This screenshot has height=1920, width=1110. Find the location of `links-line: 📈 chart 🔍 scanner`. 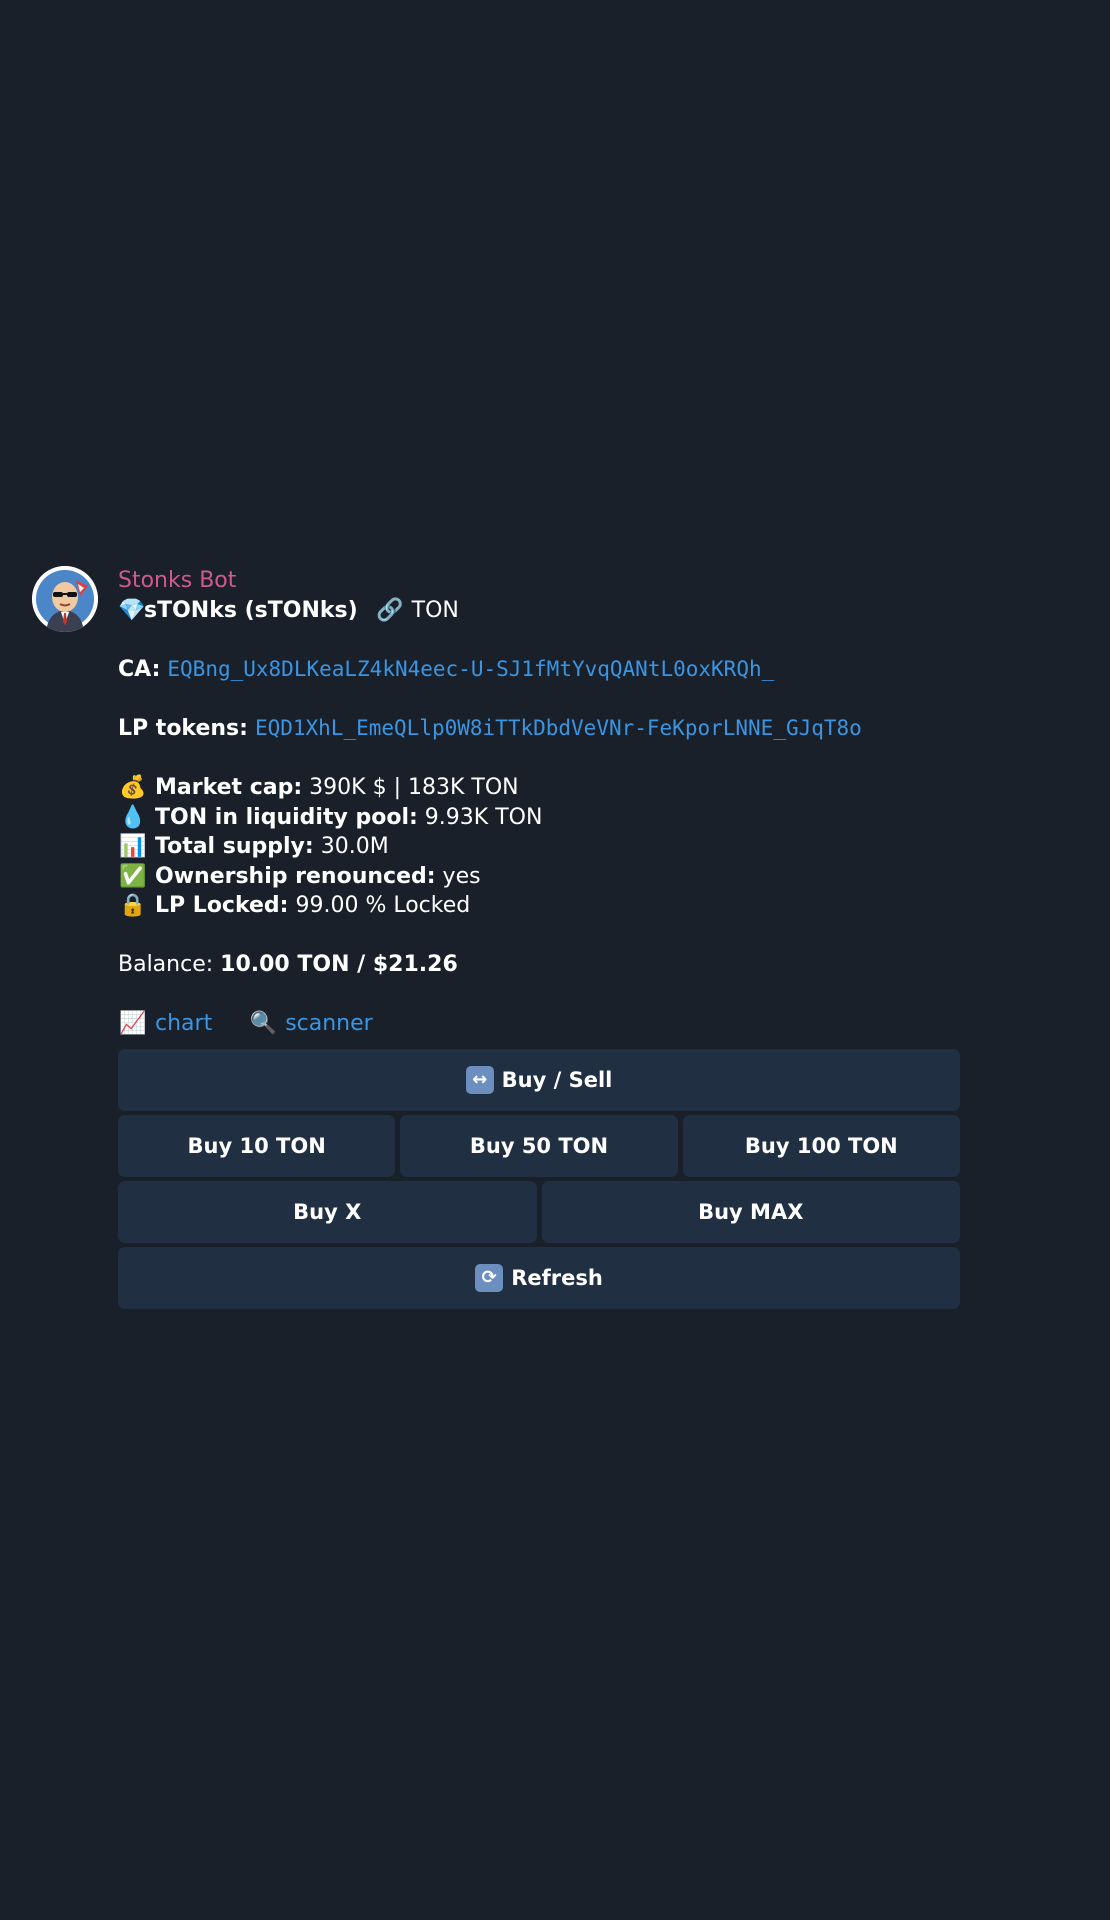

links-line: 📈 chart 🔍 scanner is located at coordinates (578, 1024).